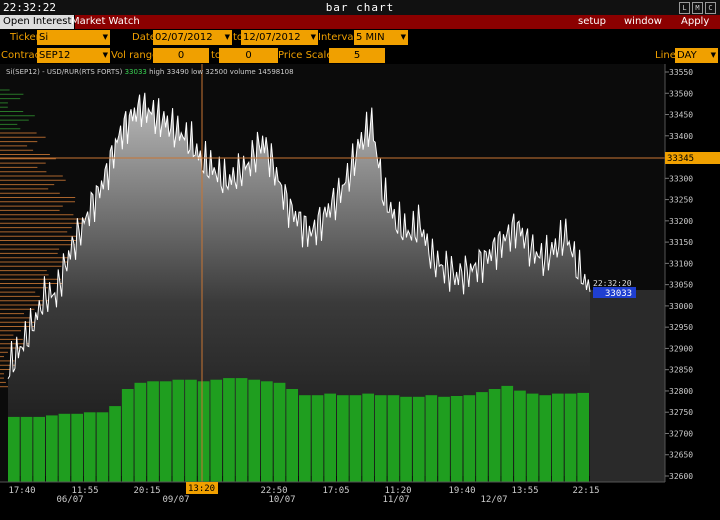 The width and height of the screenshot is (720, 520). What do you see at coordinates (592, 22) in the screenshot?
I see `setup-menu: setup` at bounding box center [592, 22].